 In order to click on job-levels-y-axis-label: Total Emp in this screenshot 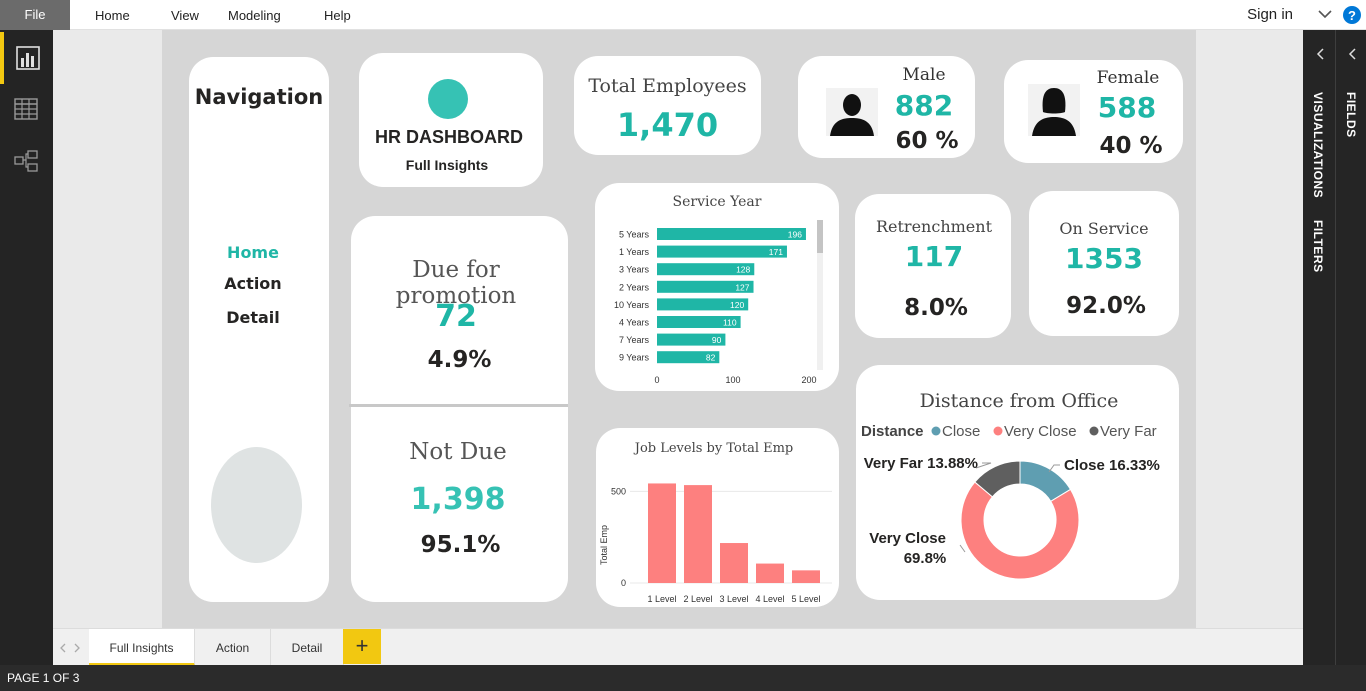, I will do `click(604, 545)`.